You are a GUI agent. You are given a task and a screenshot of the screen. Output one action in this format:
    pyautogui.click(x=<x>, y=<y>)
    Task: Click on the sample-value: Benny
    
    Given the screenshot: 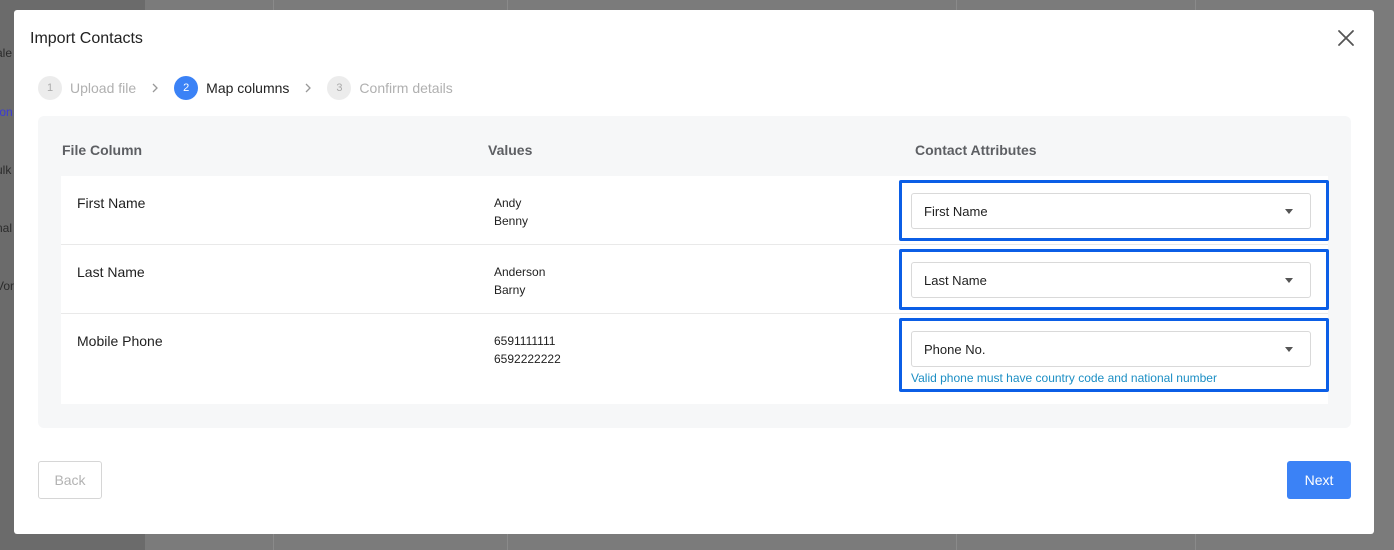 What is the action you would take?
    pyautogui.click(x=511, y=221)
    